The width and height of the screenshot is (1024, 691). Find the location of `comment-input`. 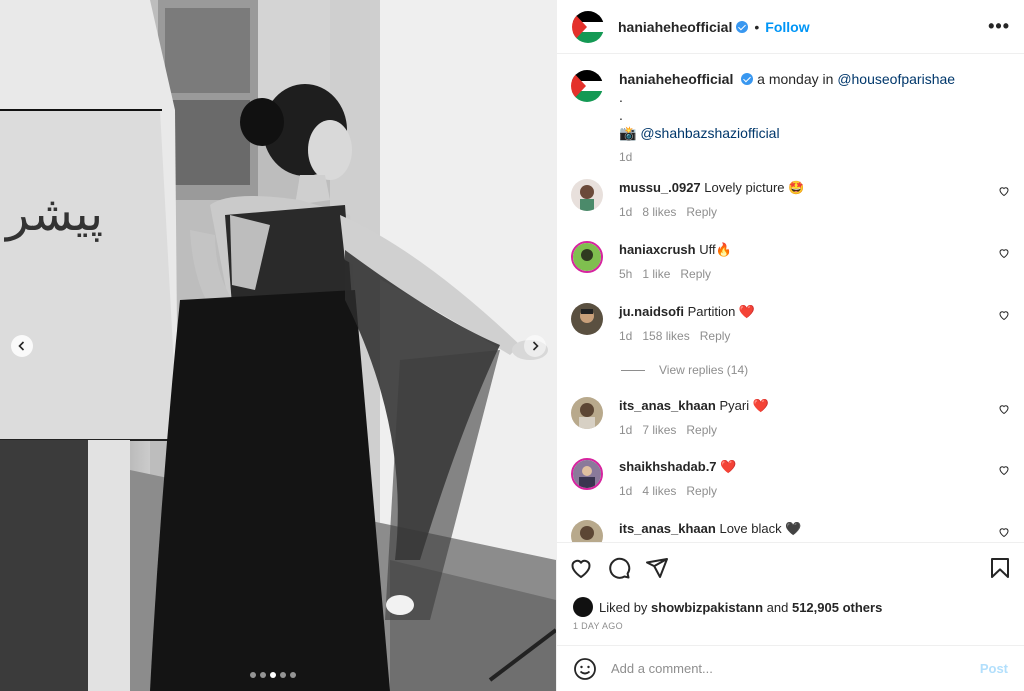

comment-input is located at coordinates (795, 668).